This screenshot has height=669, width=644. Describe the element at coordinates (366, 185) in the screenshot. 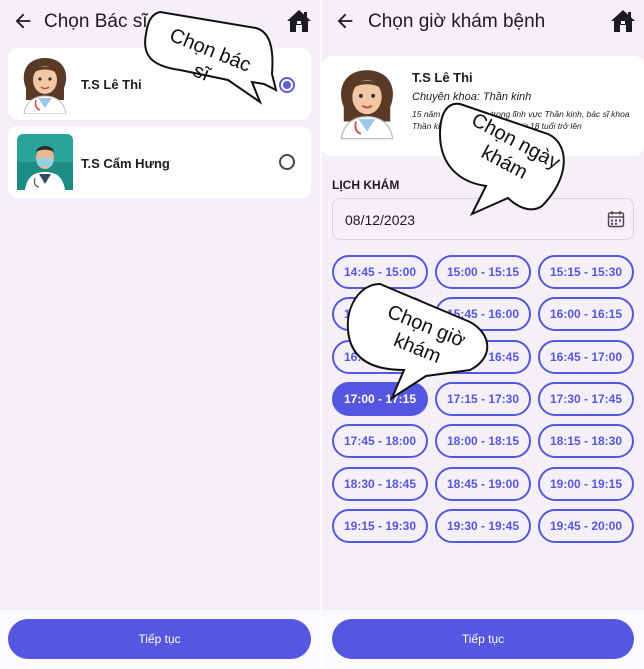

I see `schedule-label: LỊCH KHÁM` at that location.